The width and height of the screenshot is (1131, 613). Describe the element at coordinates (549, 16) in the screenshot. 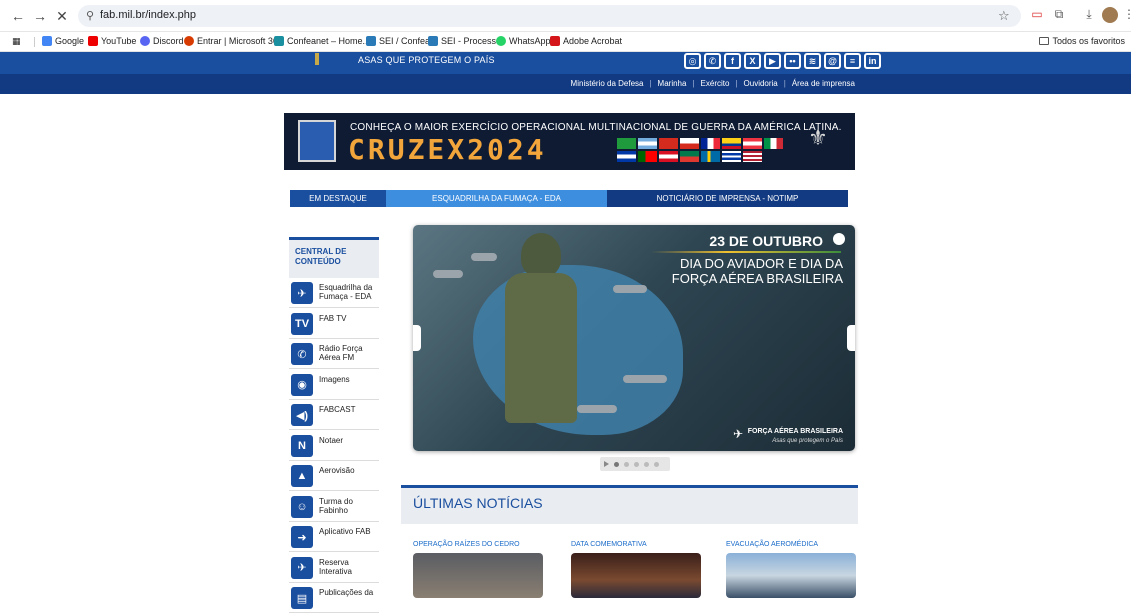

I see `address-bar: ⚲ fab.mil.br/index.php` at that location.